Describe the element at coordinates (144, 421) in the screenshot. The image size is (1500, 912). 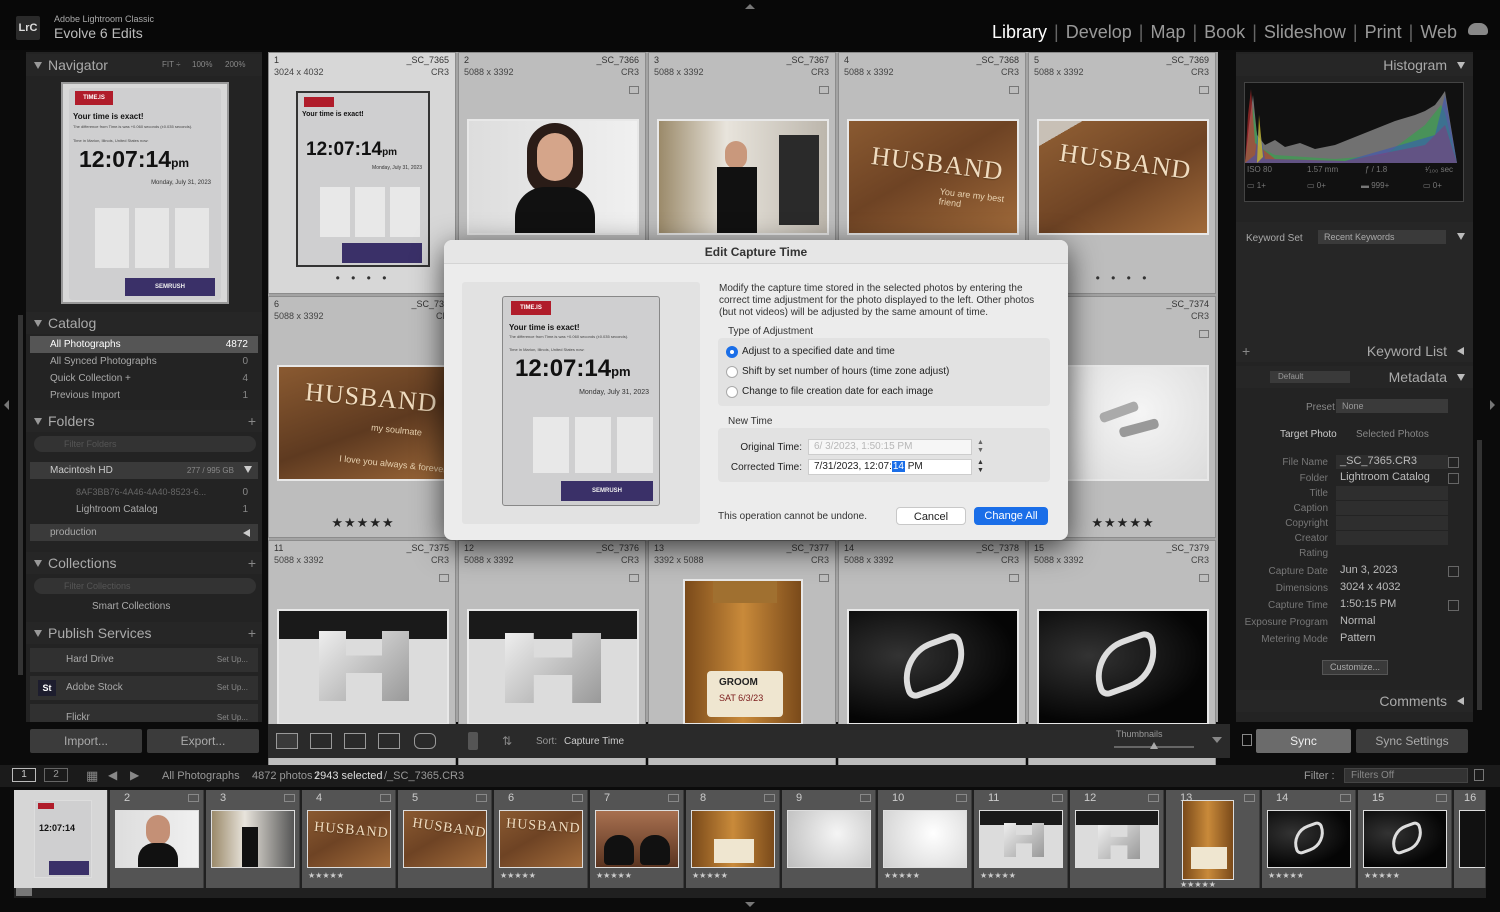
I see `folders-header: Folders +` at that location.